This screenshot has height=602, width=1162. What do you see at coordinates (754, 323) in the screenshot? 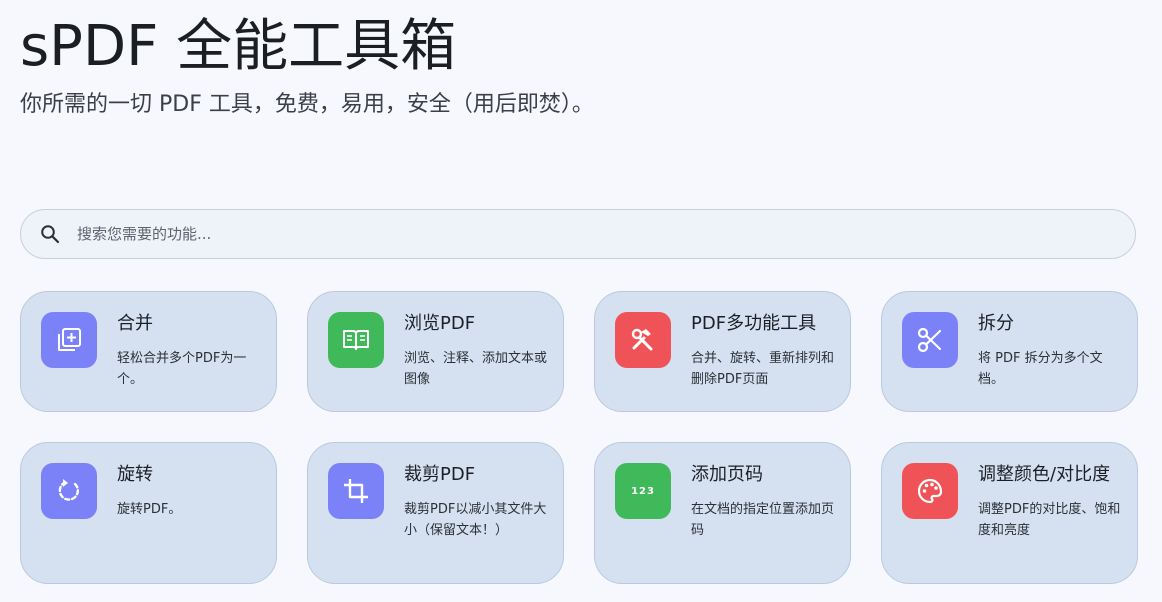
I see `tool-name: PDF多功能工具` at bounding box center [754, 323].